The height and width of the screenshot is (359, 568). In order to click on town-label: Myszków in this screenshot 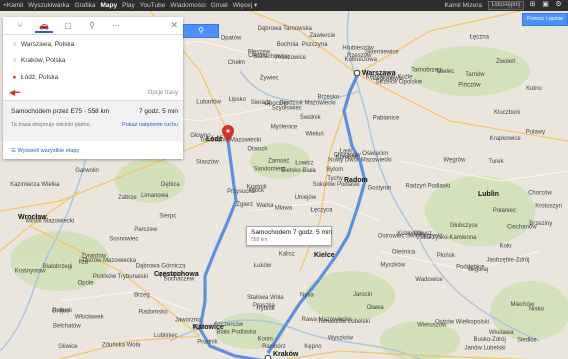, I will do `click(392, 265)`.